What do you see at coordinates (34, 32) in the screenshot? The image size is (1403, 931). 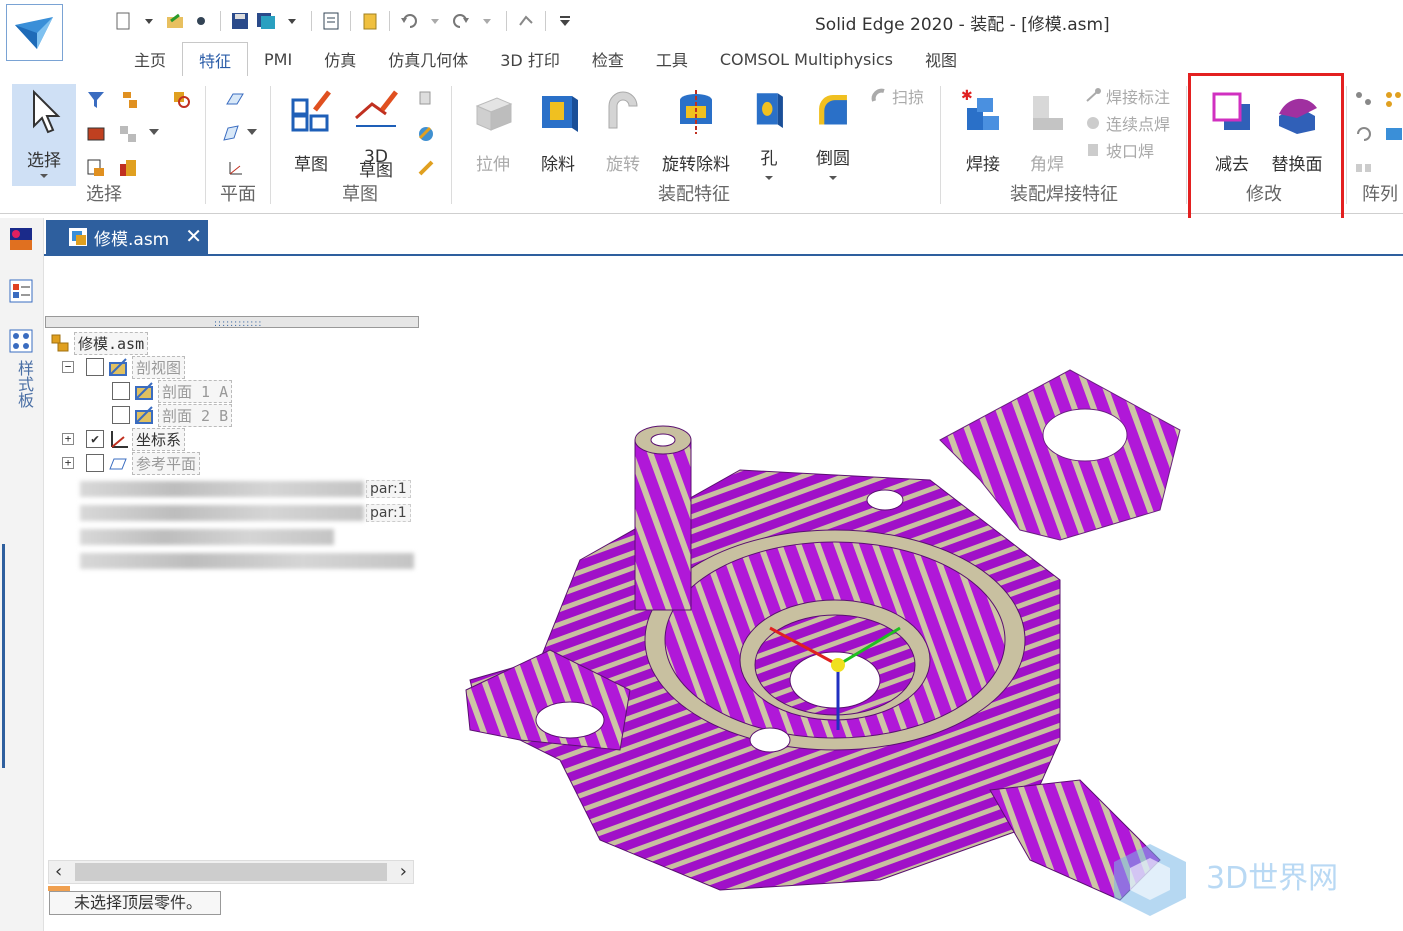 I see `app-menu-button` at bounding box center [34, 32].